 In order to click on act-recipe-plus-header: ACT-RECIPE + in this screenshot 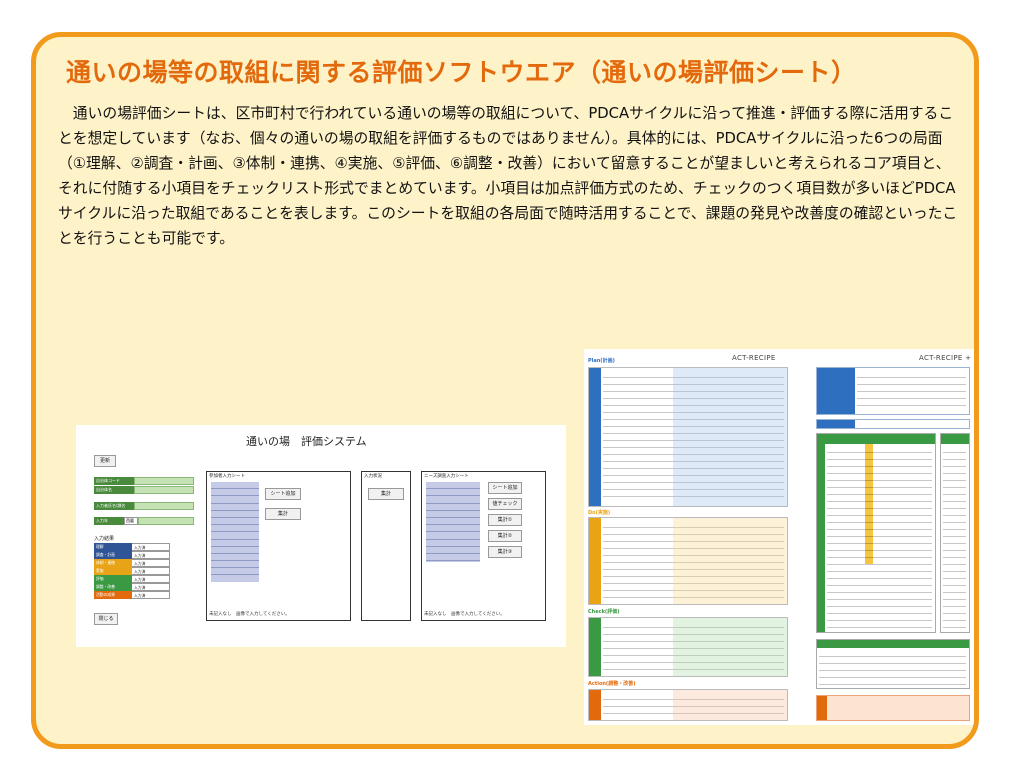, I will do `click(945, 358)`.